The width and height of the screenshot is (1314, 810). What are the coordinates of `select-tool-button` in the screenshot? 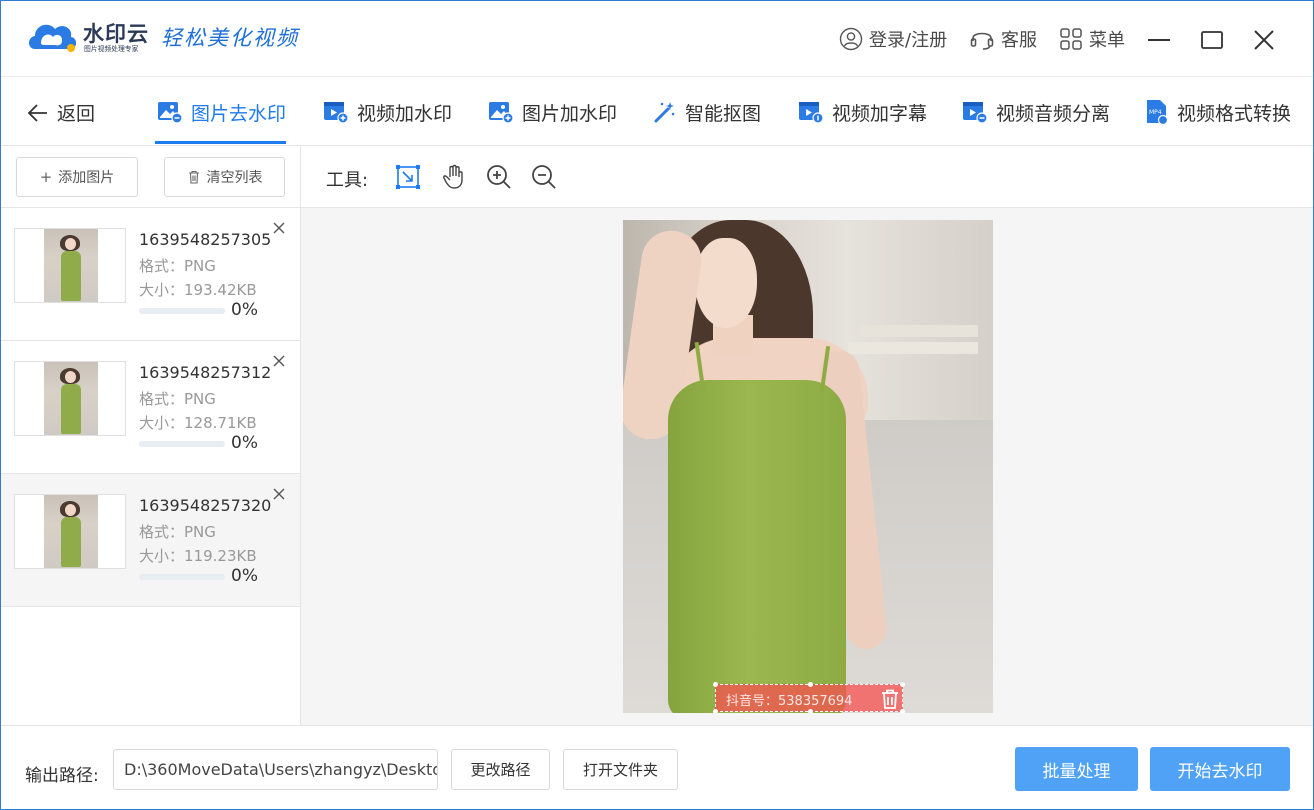 It's located at (408, 177).